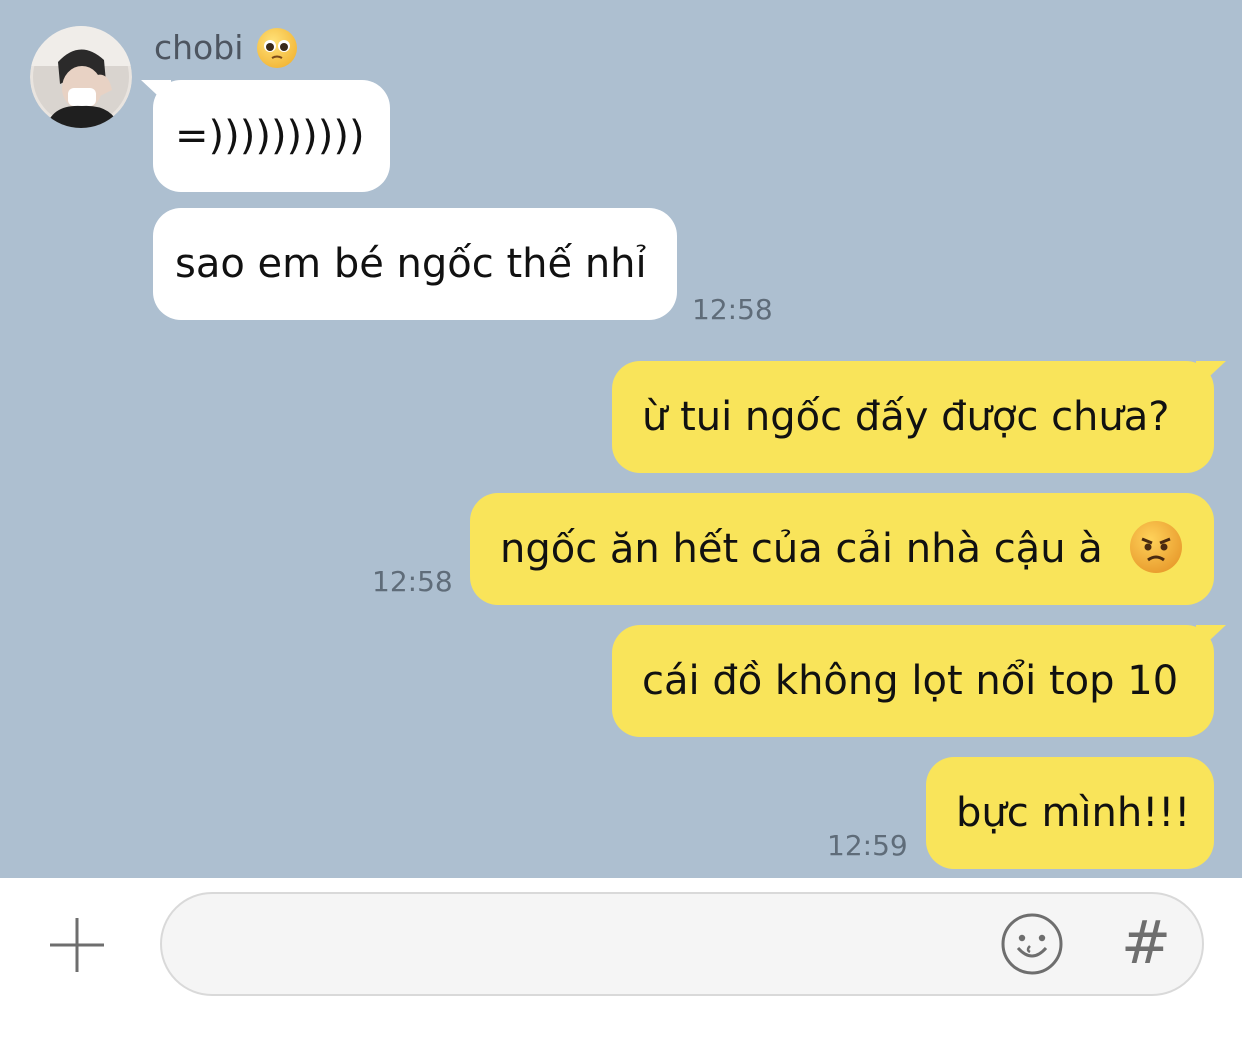 This screenshot has height=1056, width=1242. I want to click on message-timestamp: 12:59, so click(867, 845).